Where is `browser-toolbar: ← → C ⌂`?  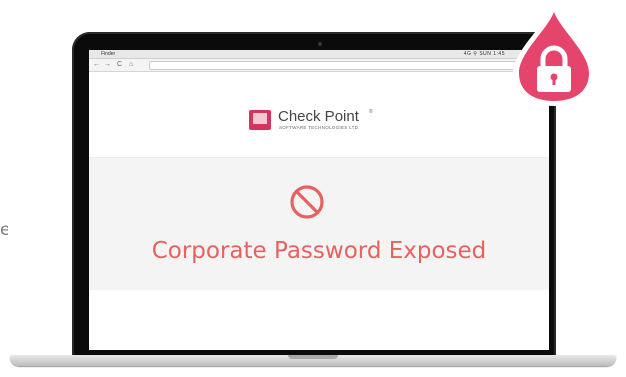
browser-toolbar: ← → C ⌂ is located at coordinates (319, 65).